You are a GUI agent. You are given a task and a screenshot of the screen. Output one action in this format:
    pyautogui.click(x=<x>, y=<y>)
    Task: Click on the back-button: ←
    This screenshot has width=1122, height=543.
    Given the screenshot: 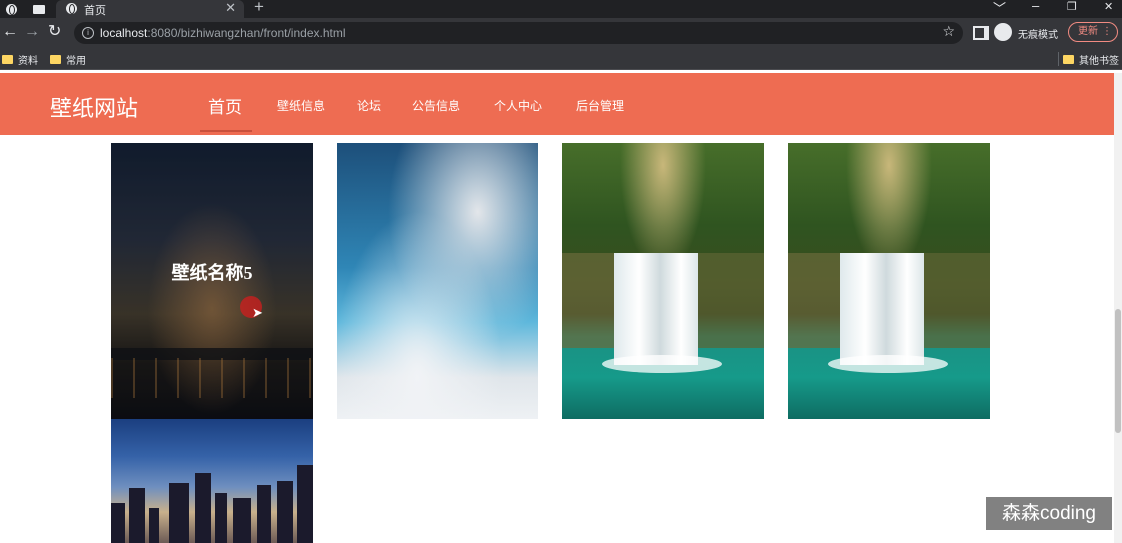 What is the action you would take?
    pyautogui.click(x=10, y=32)
    